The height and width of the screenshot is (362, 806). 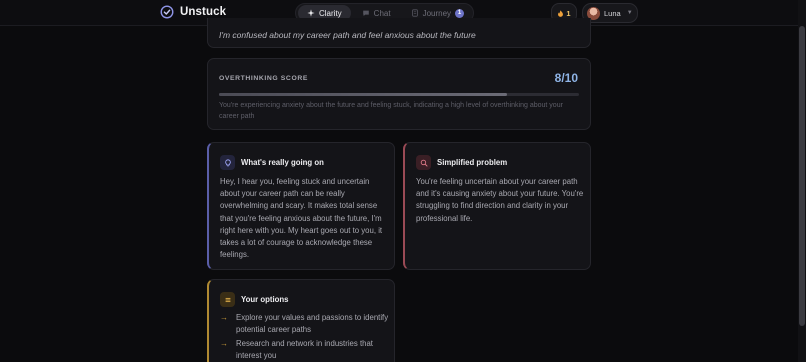 What do you see at coordinates (363, 94) in the screenshot?
I see `score-progress-fill` at bounding box center [363, 94].